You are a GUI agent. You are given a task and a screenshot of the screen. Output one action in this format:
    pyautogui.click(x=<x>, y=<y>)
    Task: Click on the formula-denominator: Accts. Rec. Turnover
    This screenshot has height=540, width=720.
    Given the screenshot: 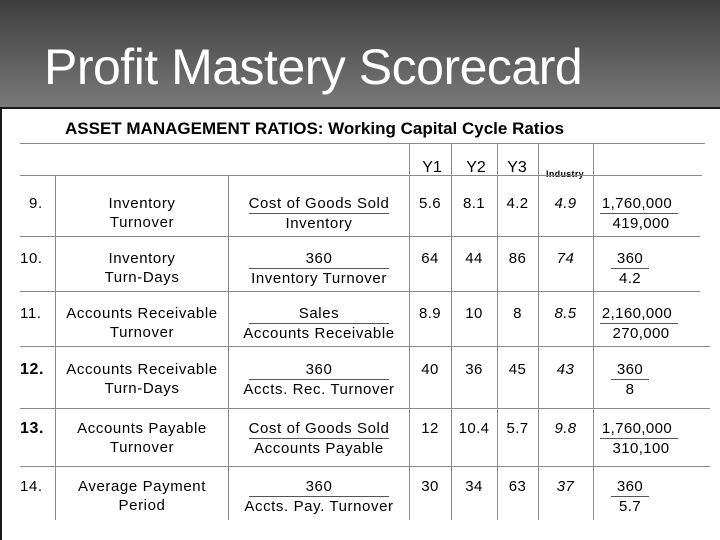 What is the action you would take?
    pyautogui.click(x=319, y=389)
    